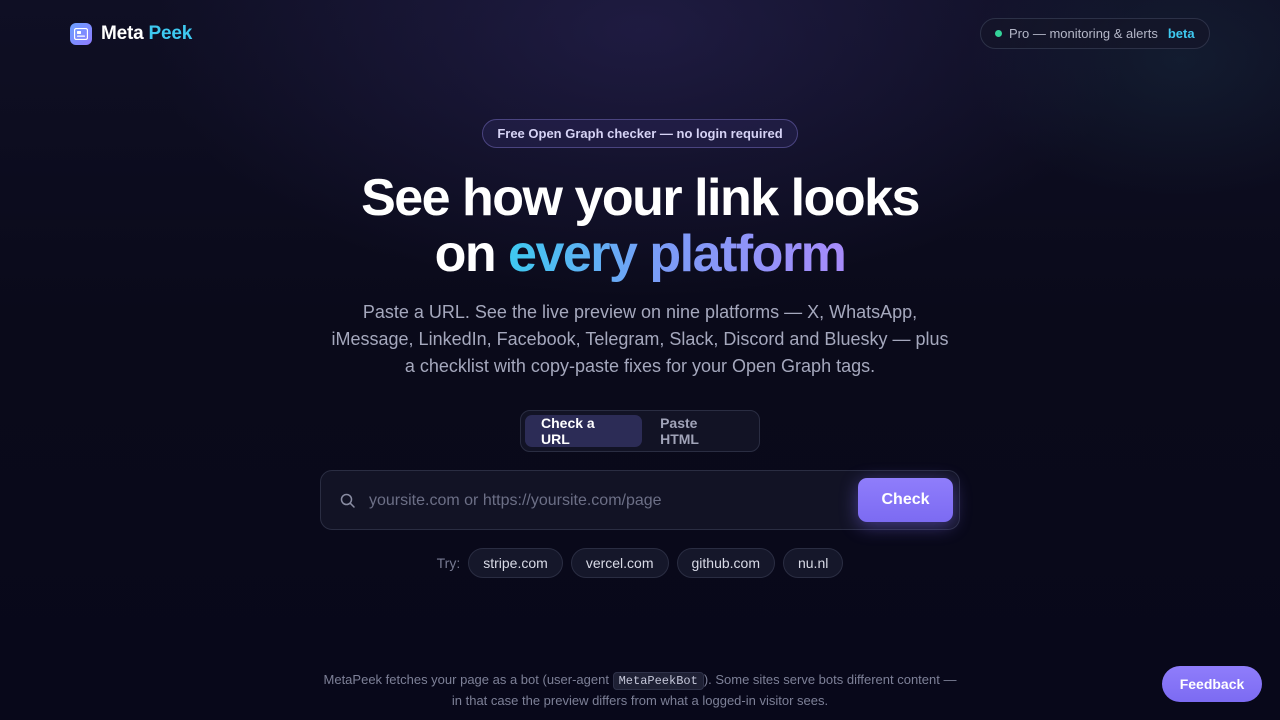 The image size is (1280, 720). What do you see at coordinates (677, 254) in the screenshot?
I see `headline-gradient-text: every platform` at bounding box center [677, 254].